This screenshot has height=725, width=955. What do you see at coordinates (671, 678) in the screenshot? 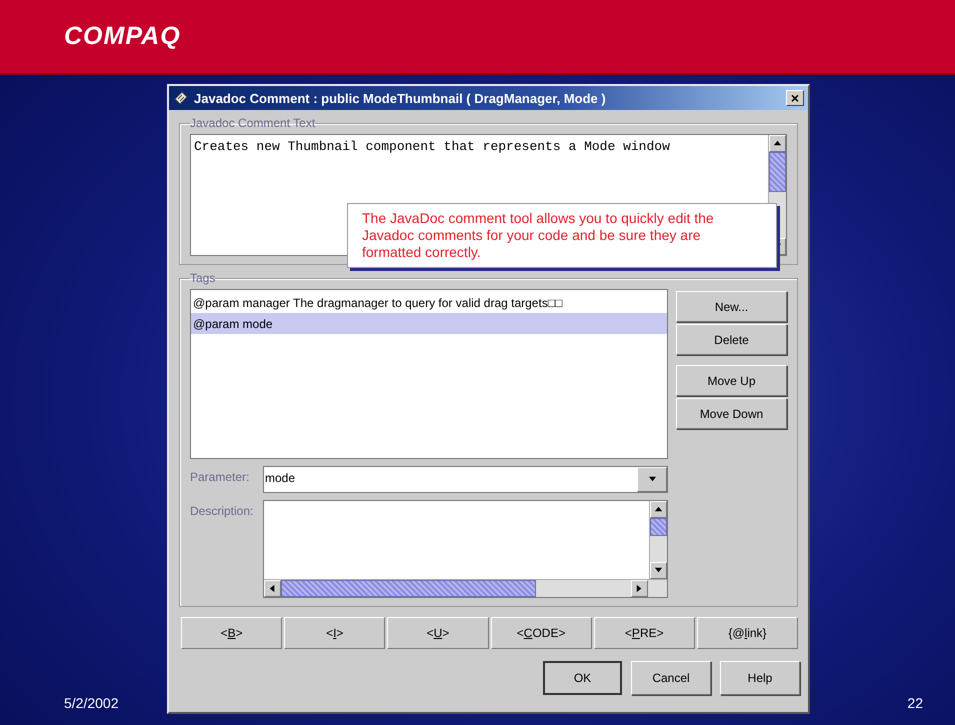
I see `dialog-button: Cancel` at bounding box center [671, 678].